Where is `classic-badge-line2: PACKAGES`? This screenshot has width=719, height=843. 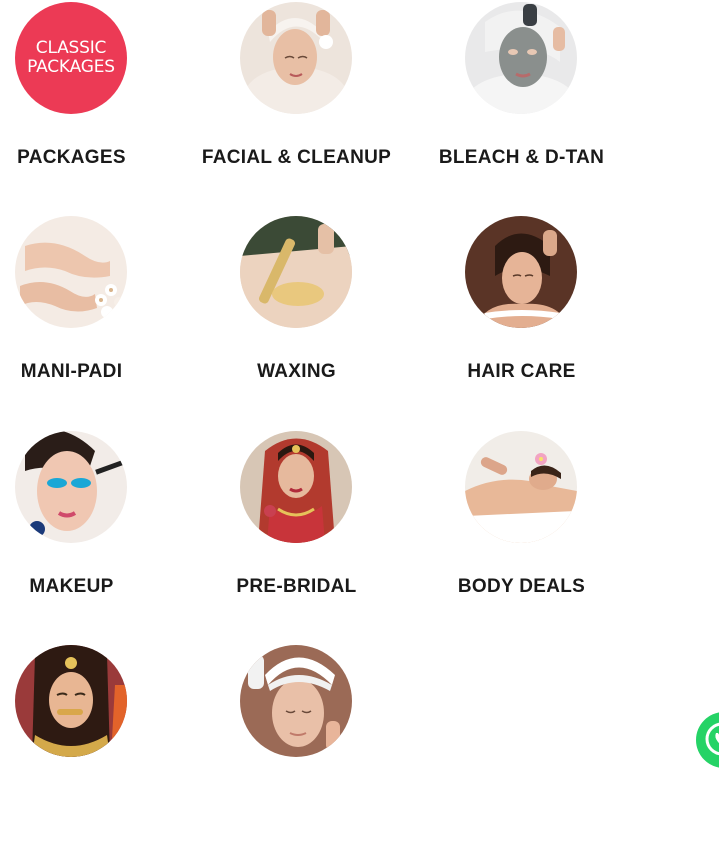 classic-badge-line2: PACKAGES is located at coordinates (71, 67).